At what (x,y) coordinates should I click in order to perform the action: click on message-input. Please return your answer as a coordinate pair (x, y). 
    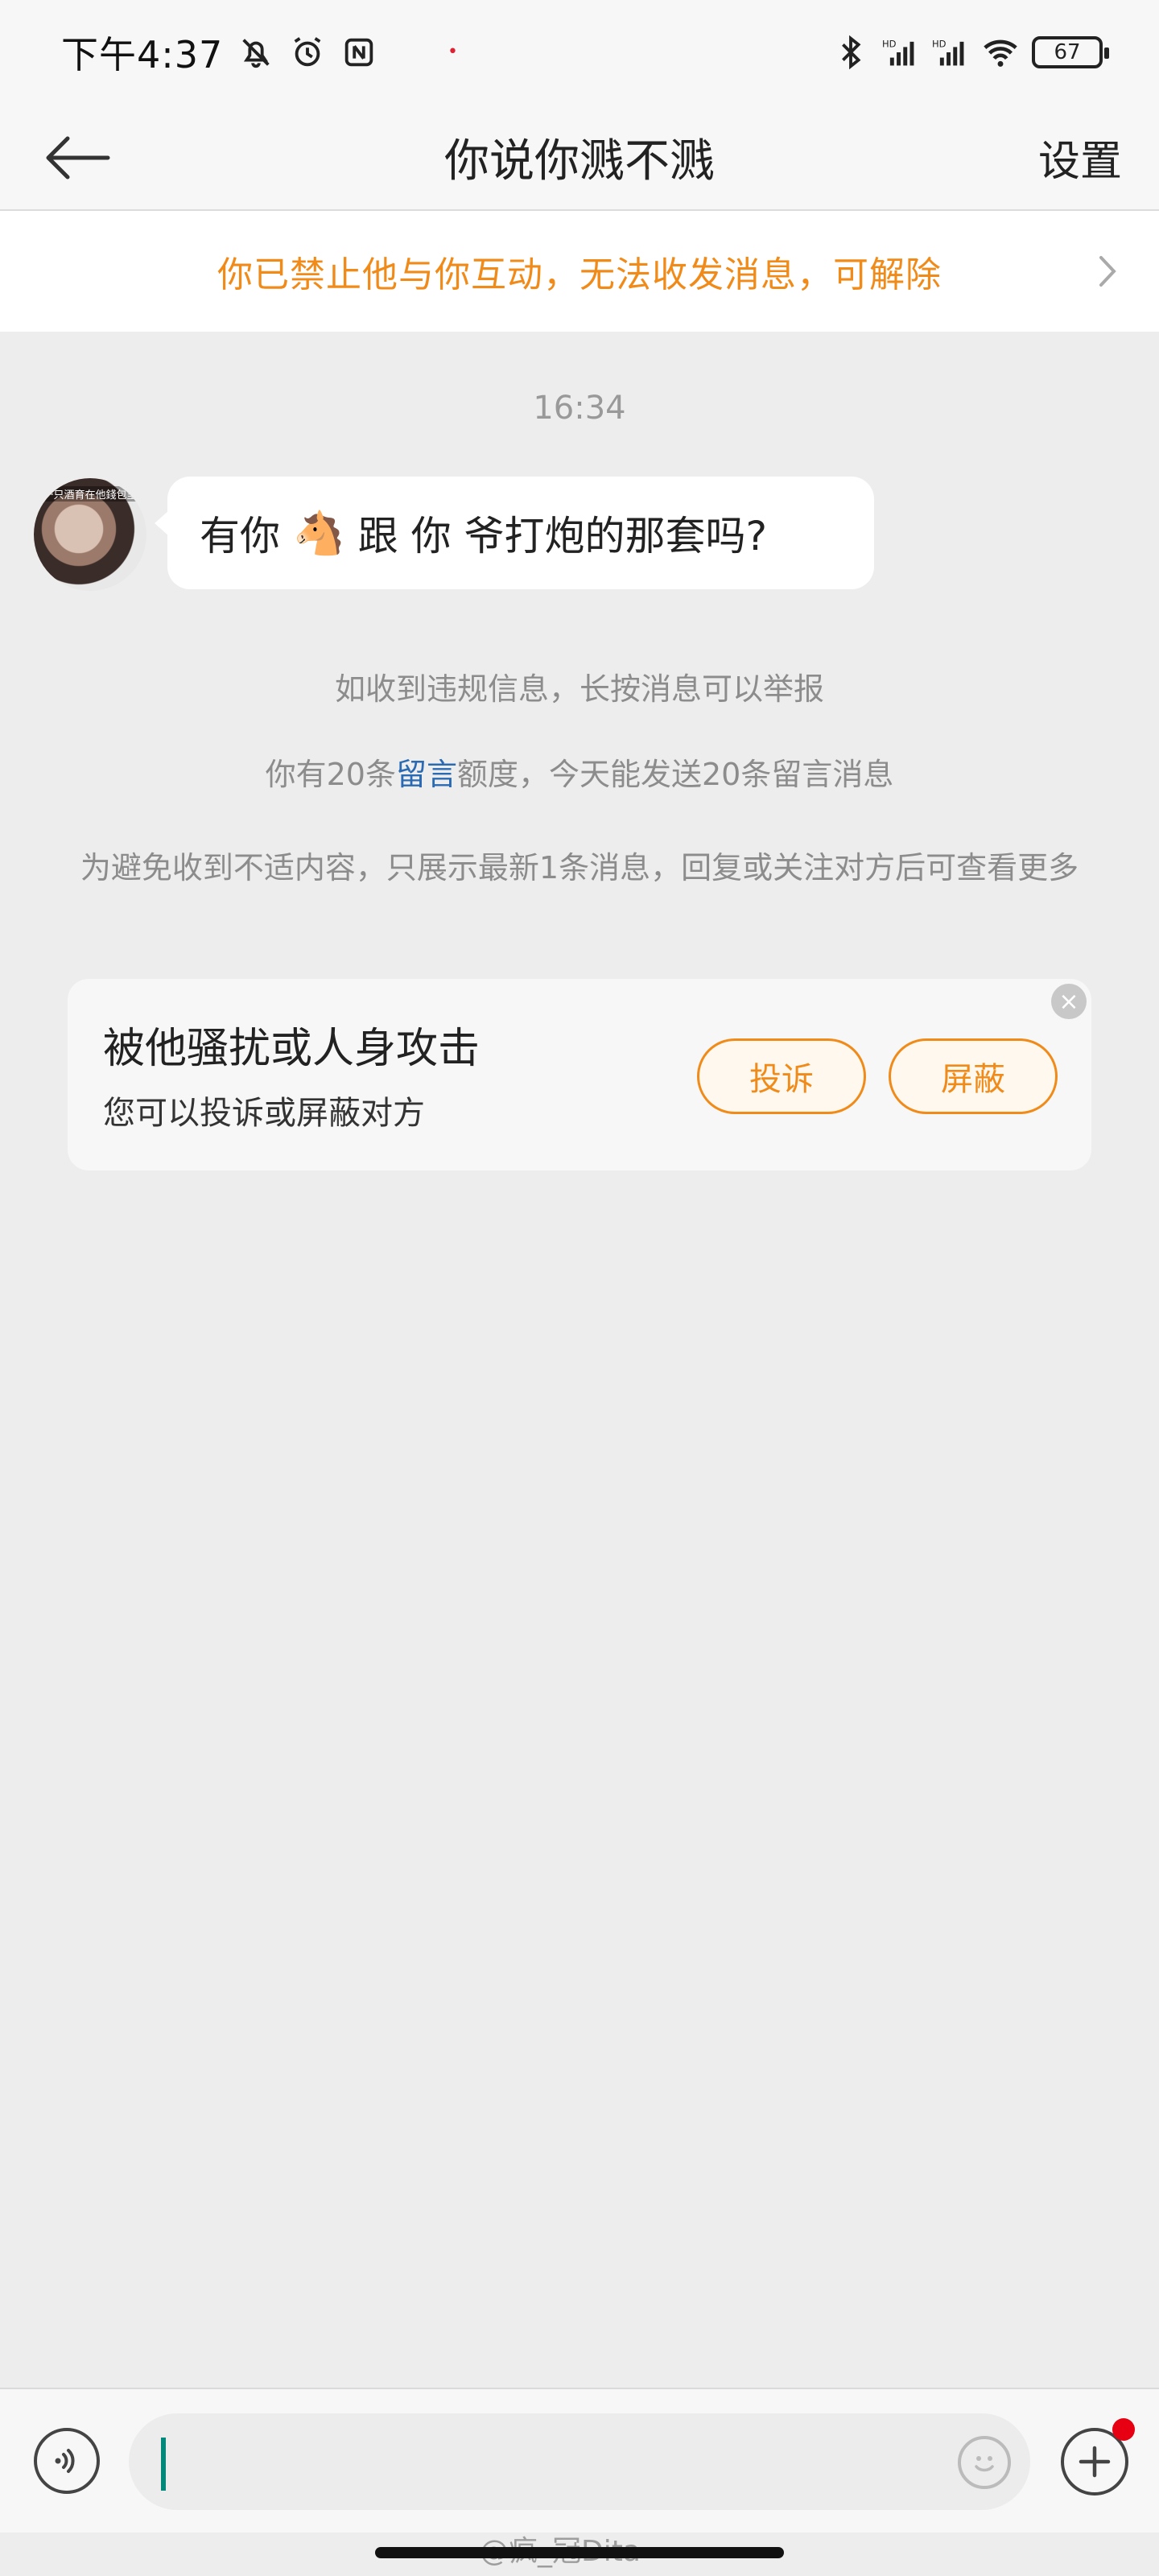
    Looking at the image, I should click on (579, 2461).